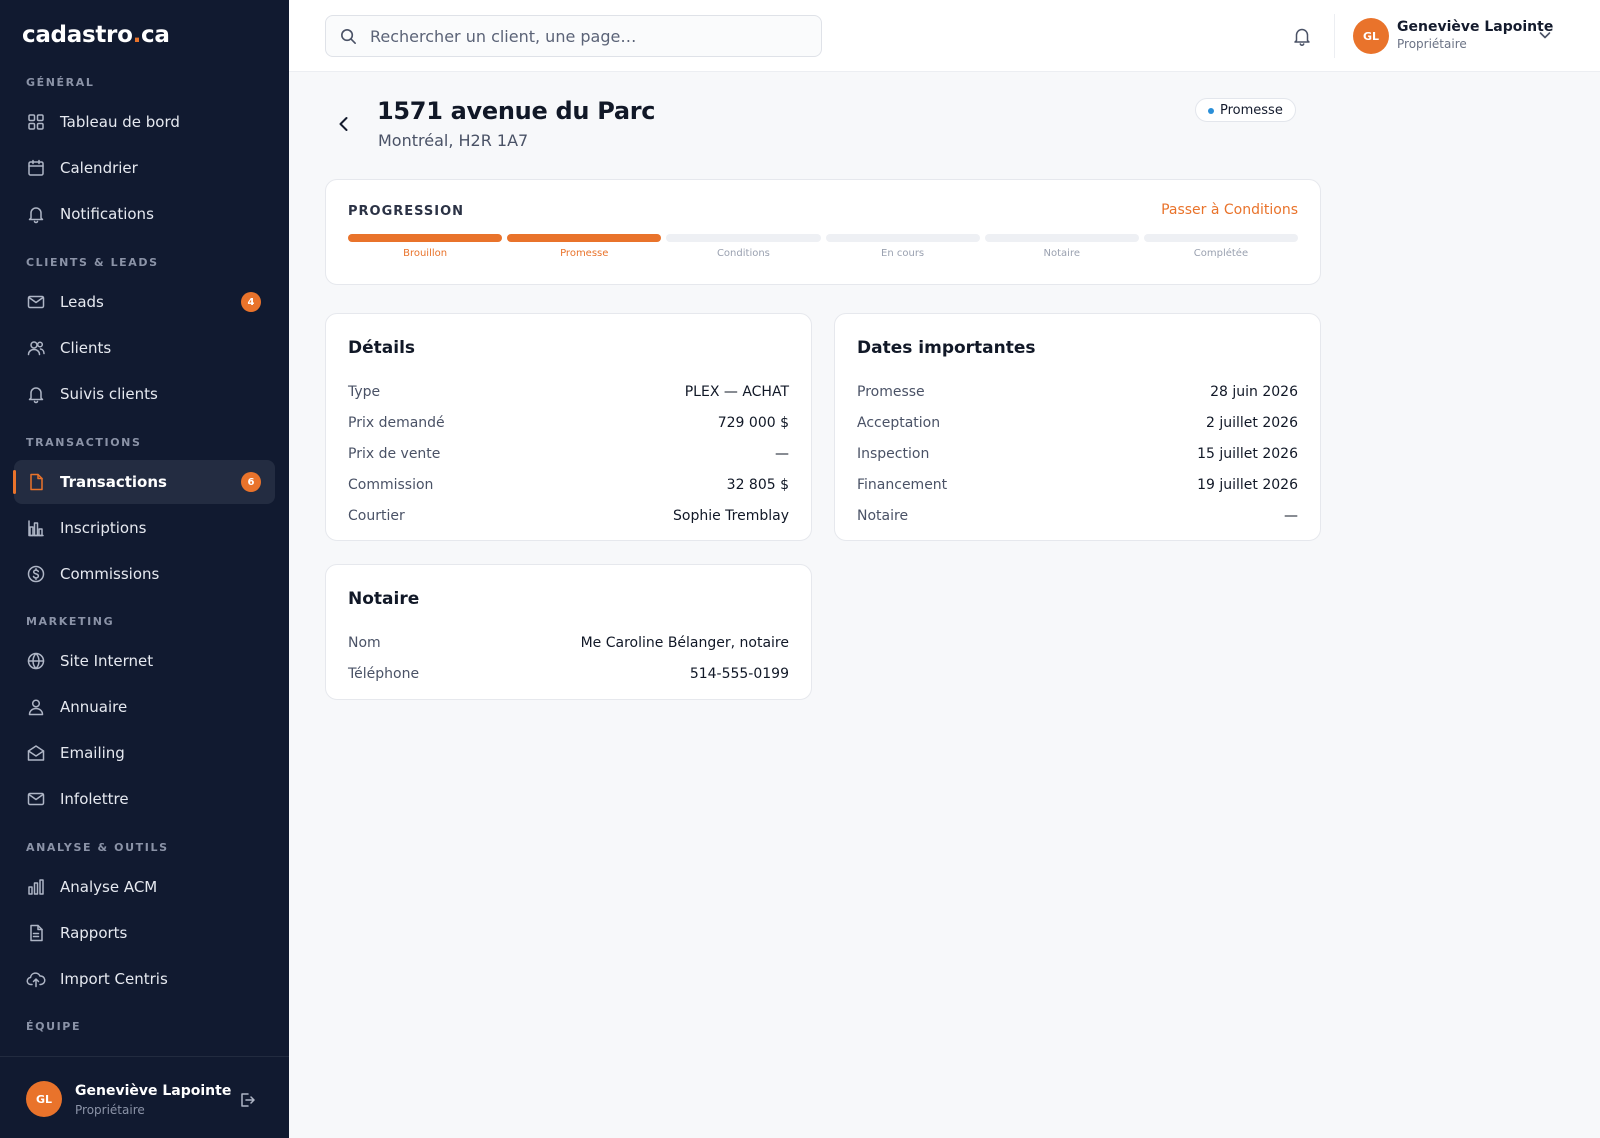  What do you see at coordinates (584, 253) in the screenshot?
I see `progress-step-label: Promesse` at bounding box center [584, 253].